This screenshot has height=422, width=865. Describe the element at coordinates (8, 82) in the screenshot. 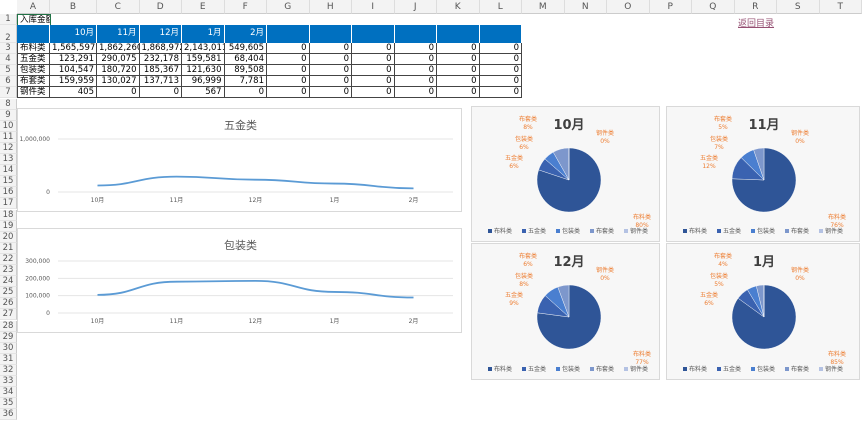

I see `row-header: 6` at that location.